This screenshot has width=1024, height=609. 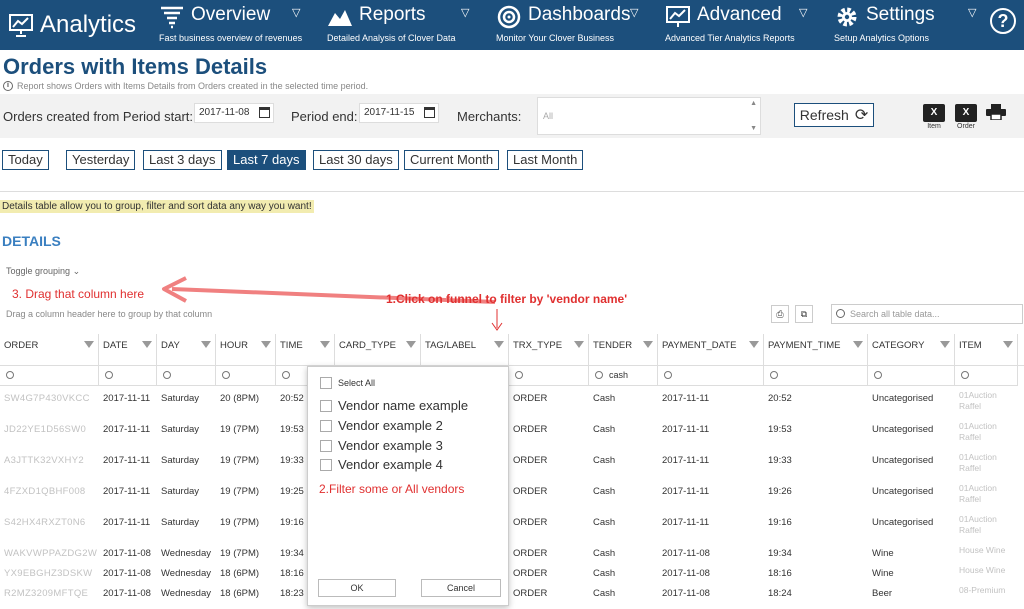 What do you see at coordinates (1021, 350) in the screenshot?
I see `column-header` at bounding box center [1021, 350].